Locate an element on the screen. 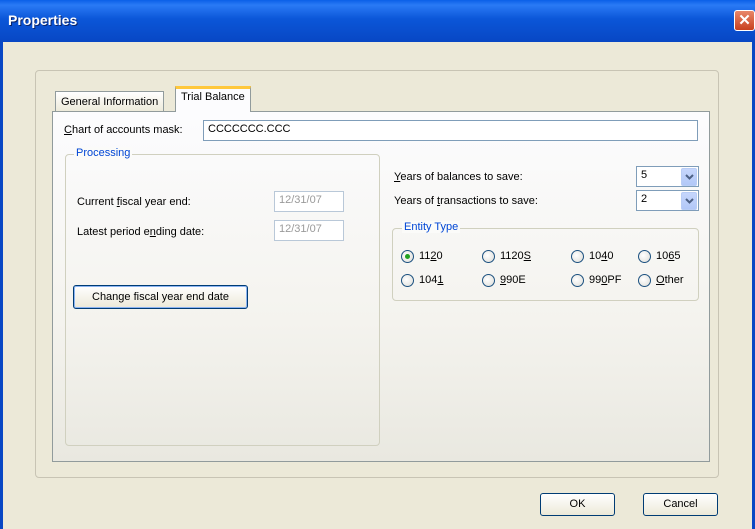 The height and width of the screenshot is (529, 755). radio-label: 1040 is located at coordinates (601, 256).